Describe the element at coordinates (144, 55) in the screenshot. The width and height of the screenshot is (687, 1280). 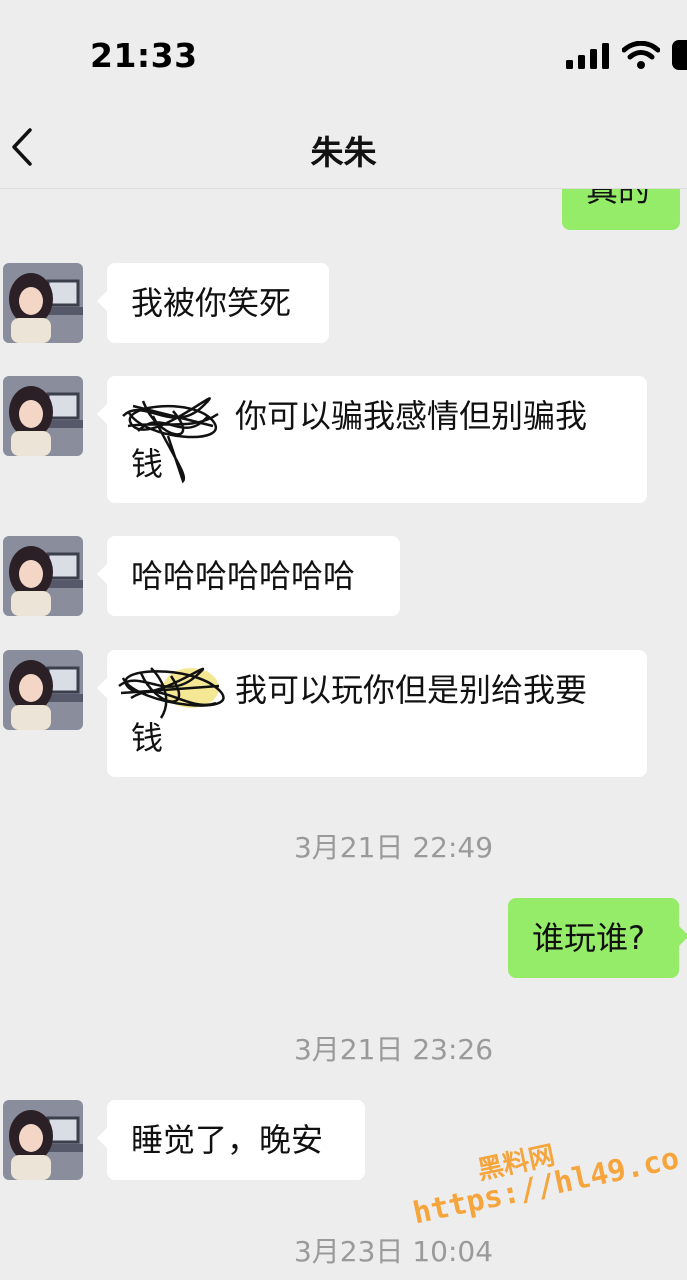
I see `status-time: 21:33` at that location.